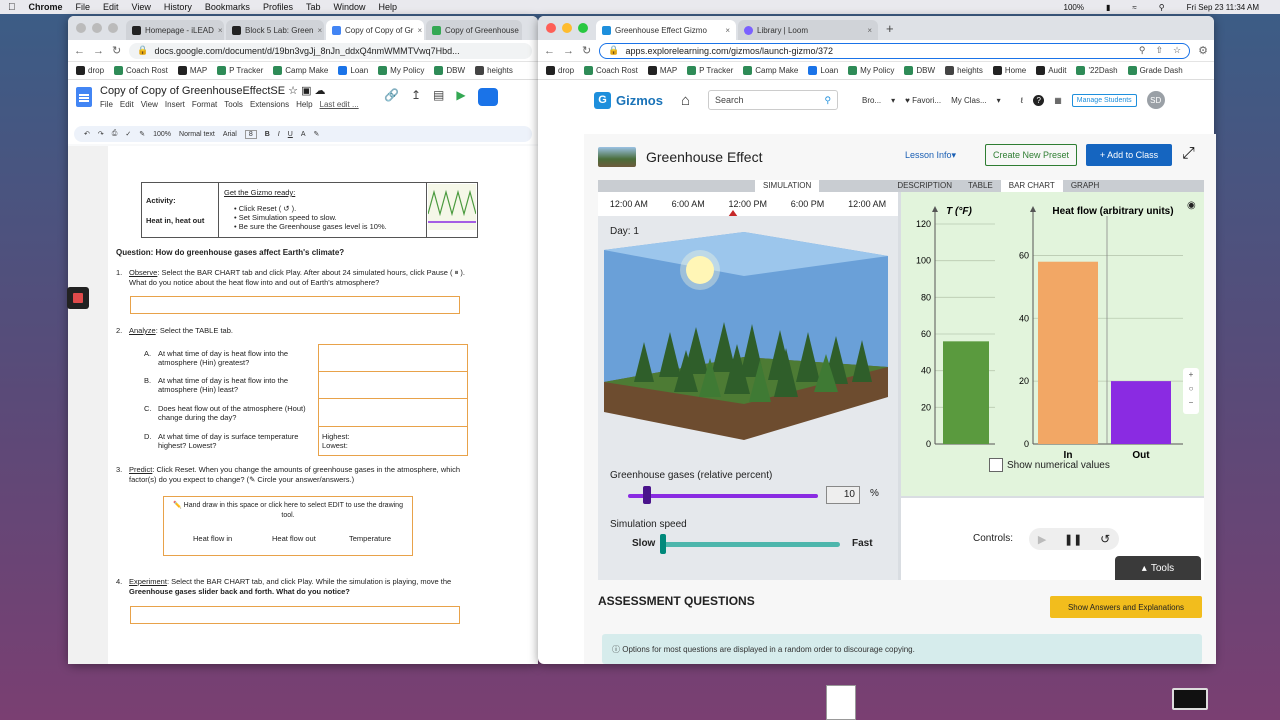 The height and width of the screenshot is (720, 1280). What do you see at coordinates (106, 104) in the screenshot?
I see `docs-menu-file: File` at bounding box center [106, 104].